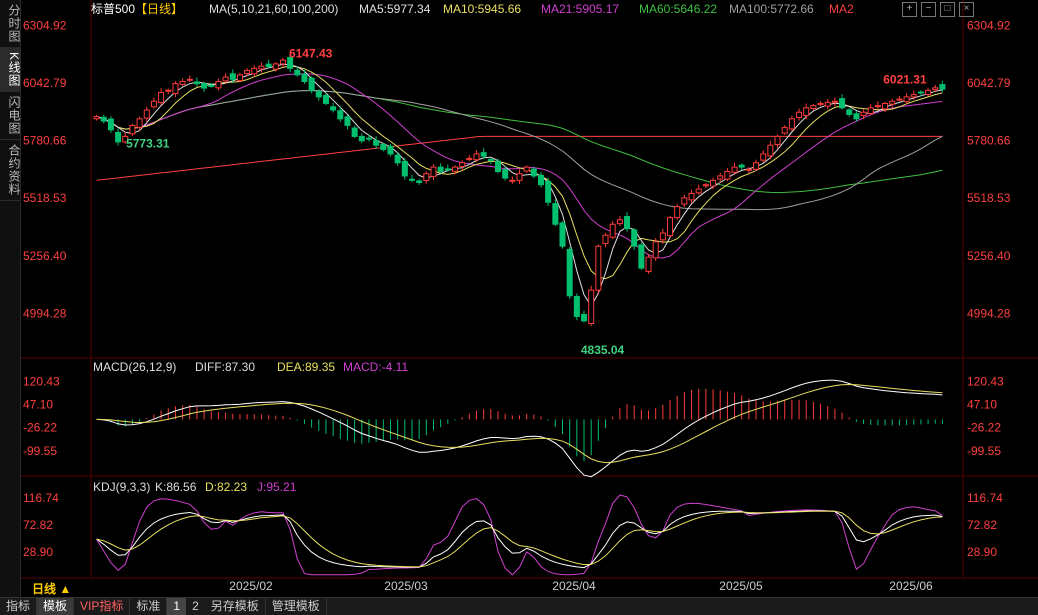 This screenshot has width=1038, height=615. Describe the element at coordinates (102, 606) in the screenshot. I see `bottom-tab-2: VIP指标` at that location.